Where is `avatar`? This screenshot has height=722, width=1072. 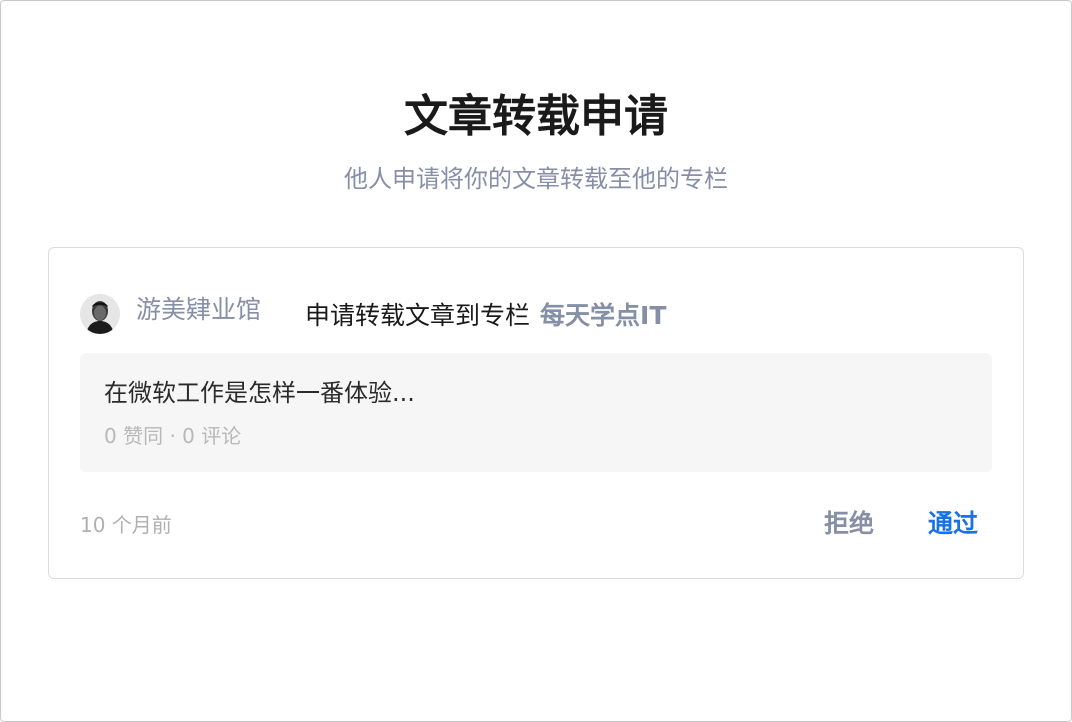
avatar is located at coordinates (100, 314).